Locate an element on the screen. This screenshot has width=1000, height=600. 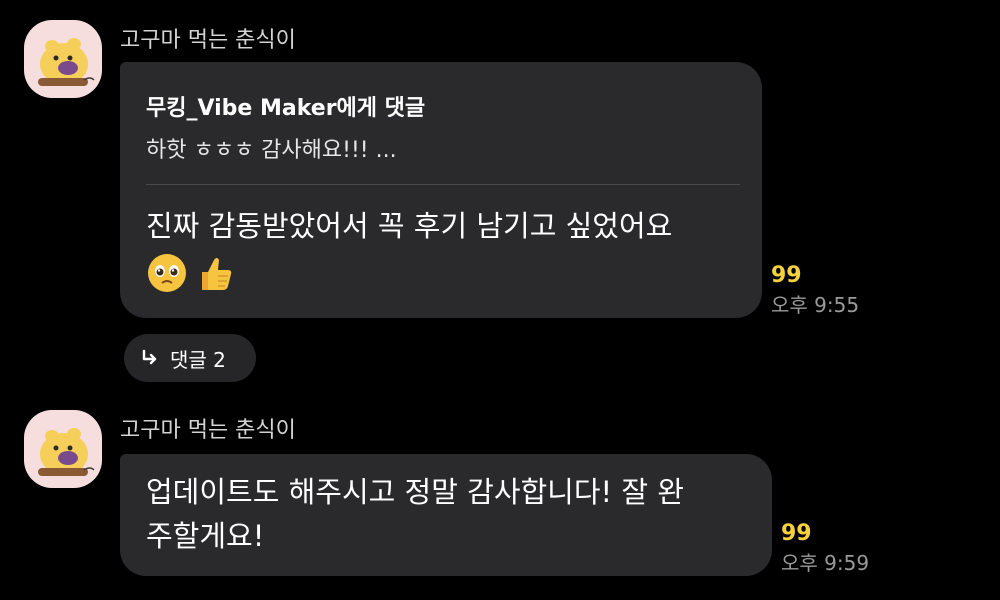
reply-reference-title: 무킹_Vibe Maker에게 댓글 is located at coordinates (285, 106).